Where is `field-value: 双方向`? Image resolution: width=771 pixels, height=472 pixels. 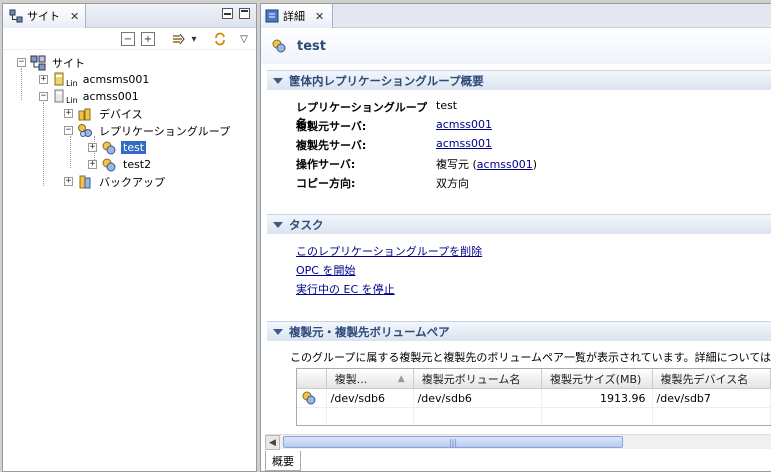 field-value: 双方向 is located at coordinates (452, 183).